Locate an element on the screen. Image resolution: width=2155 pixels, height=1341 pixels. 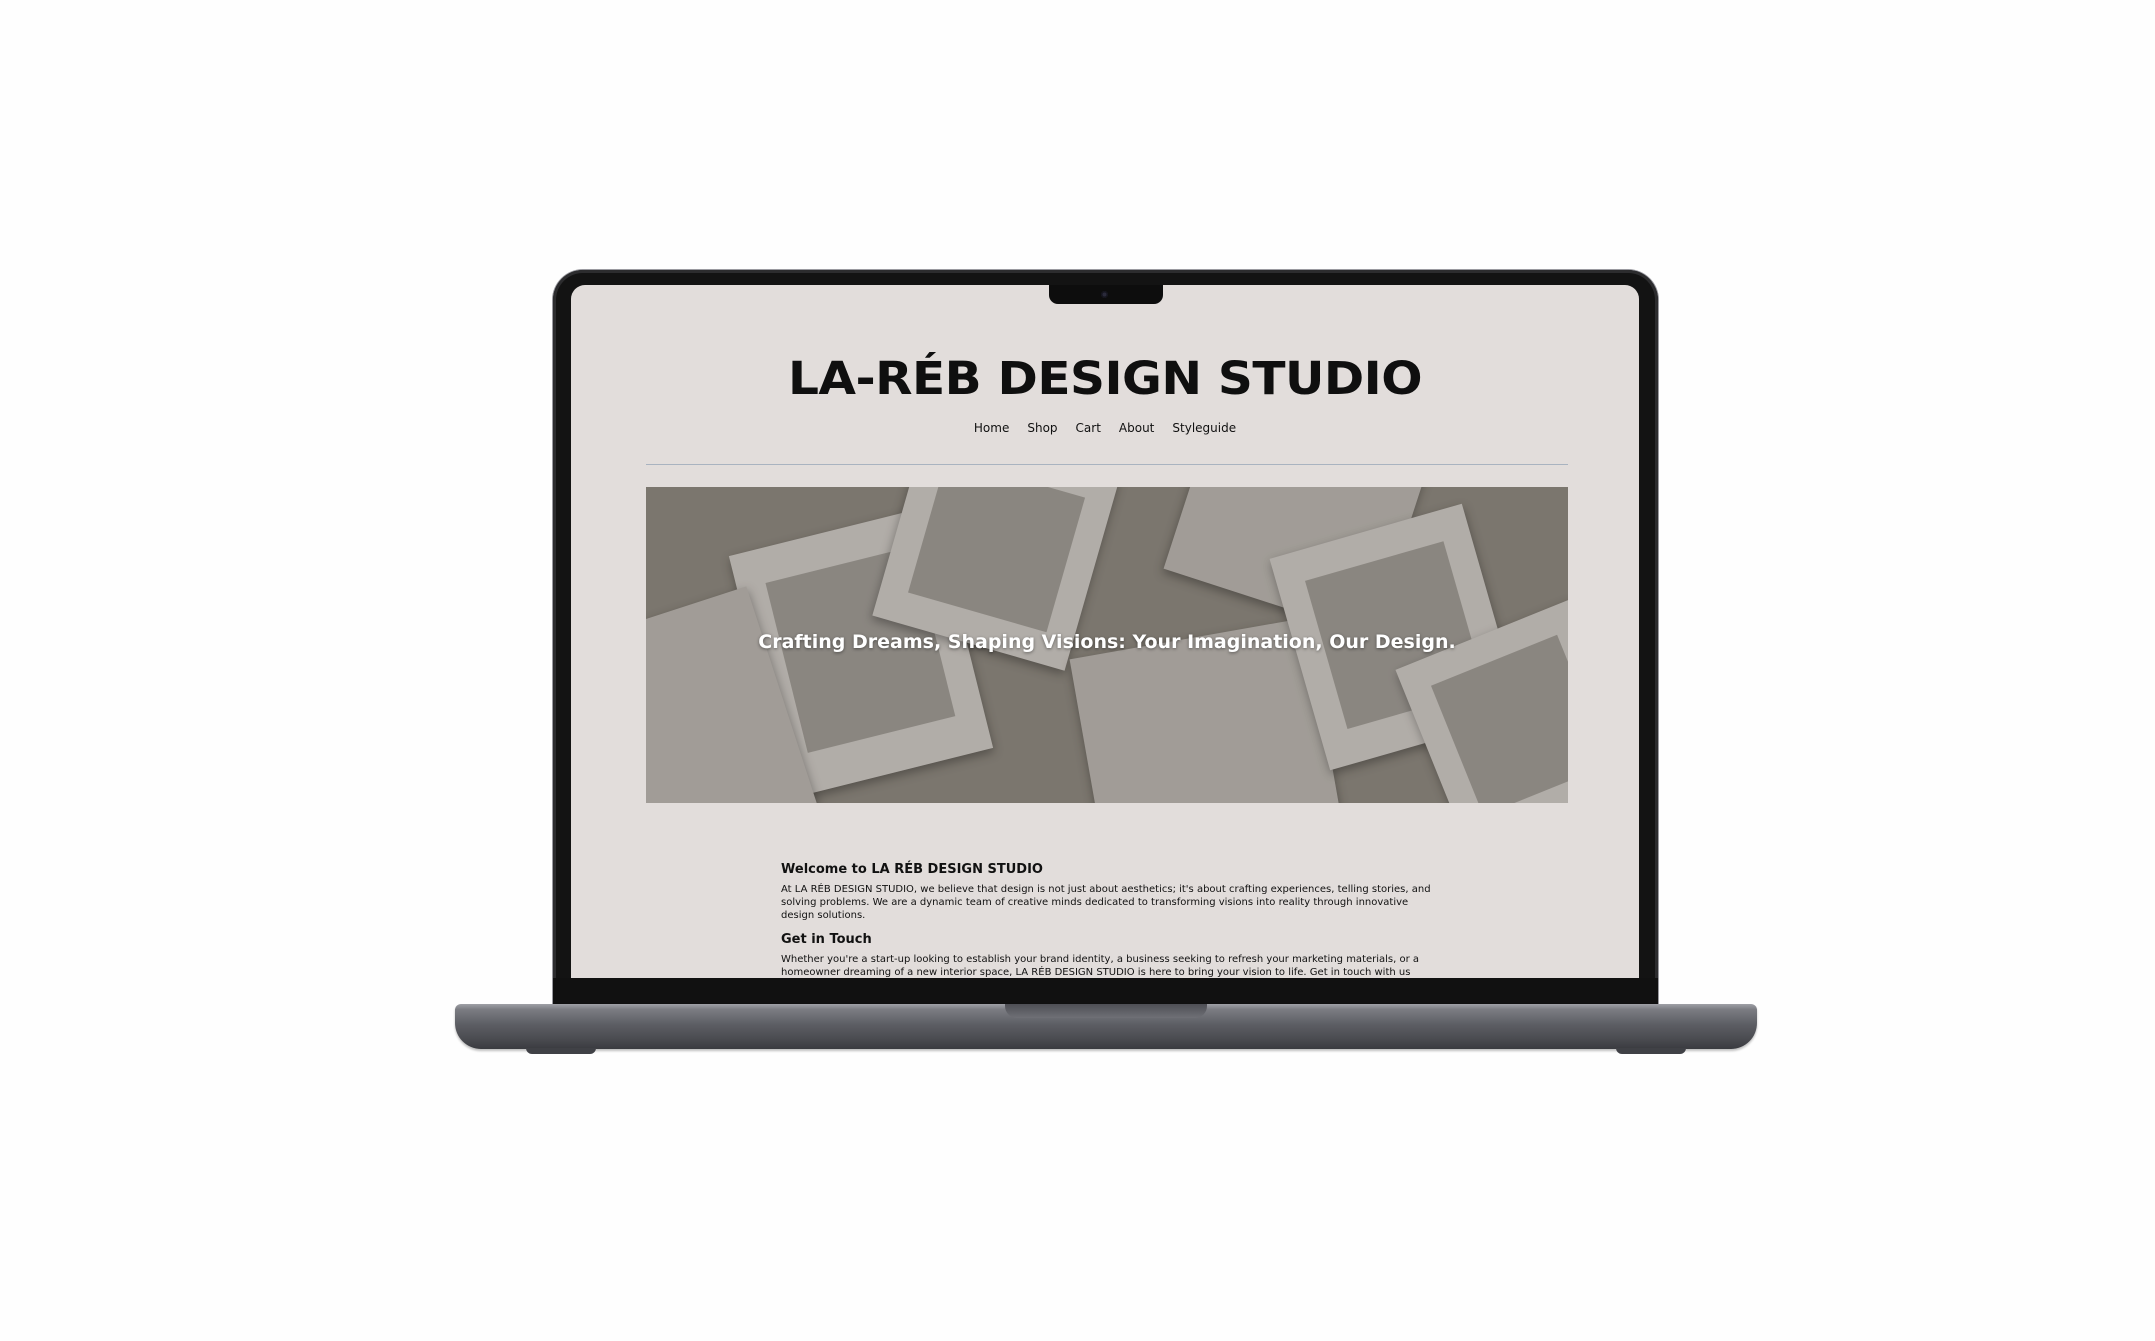
laptop-opening-lip is located at coordinates (1106, 1011).